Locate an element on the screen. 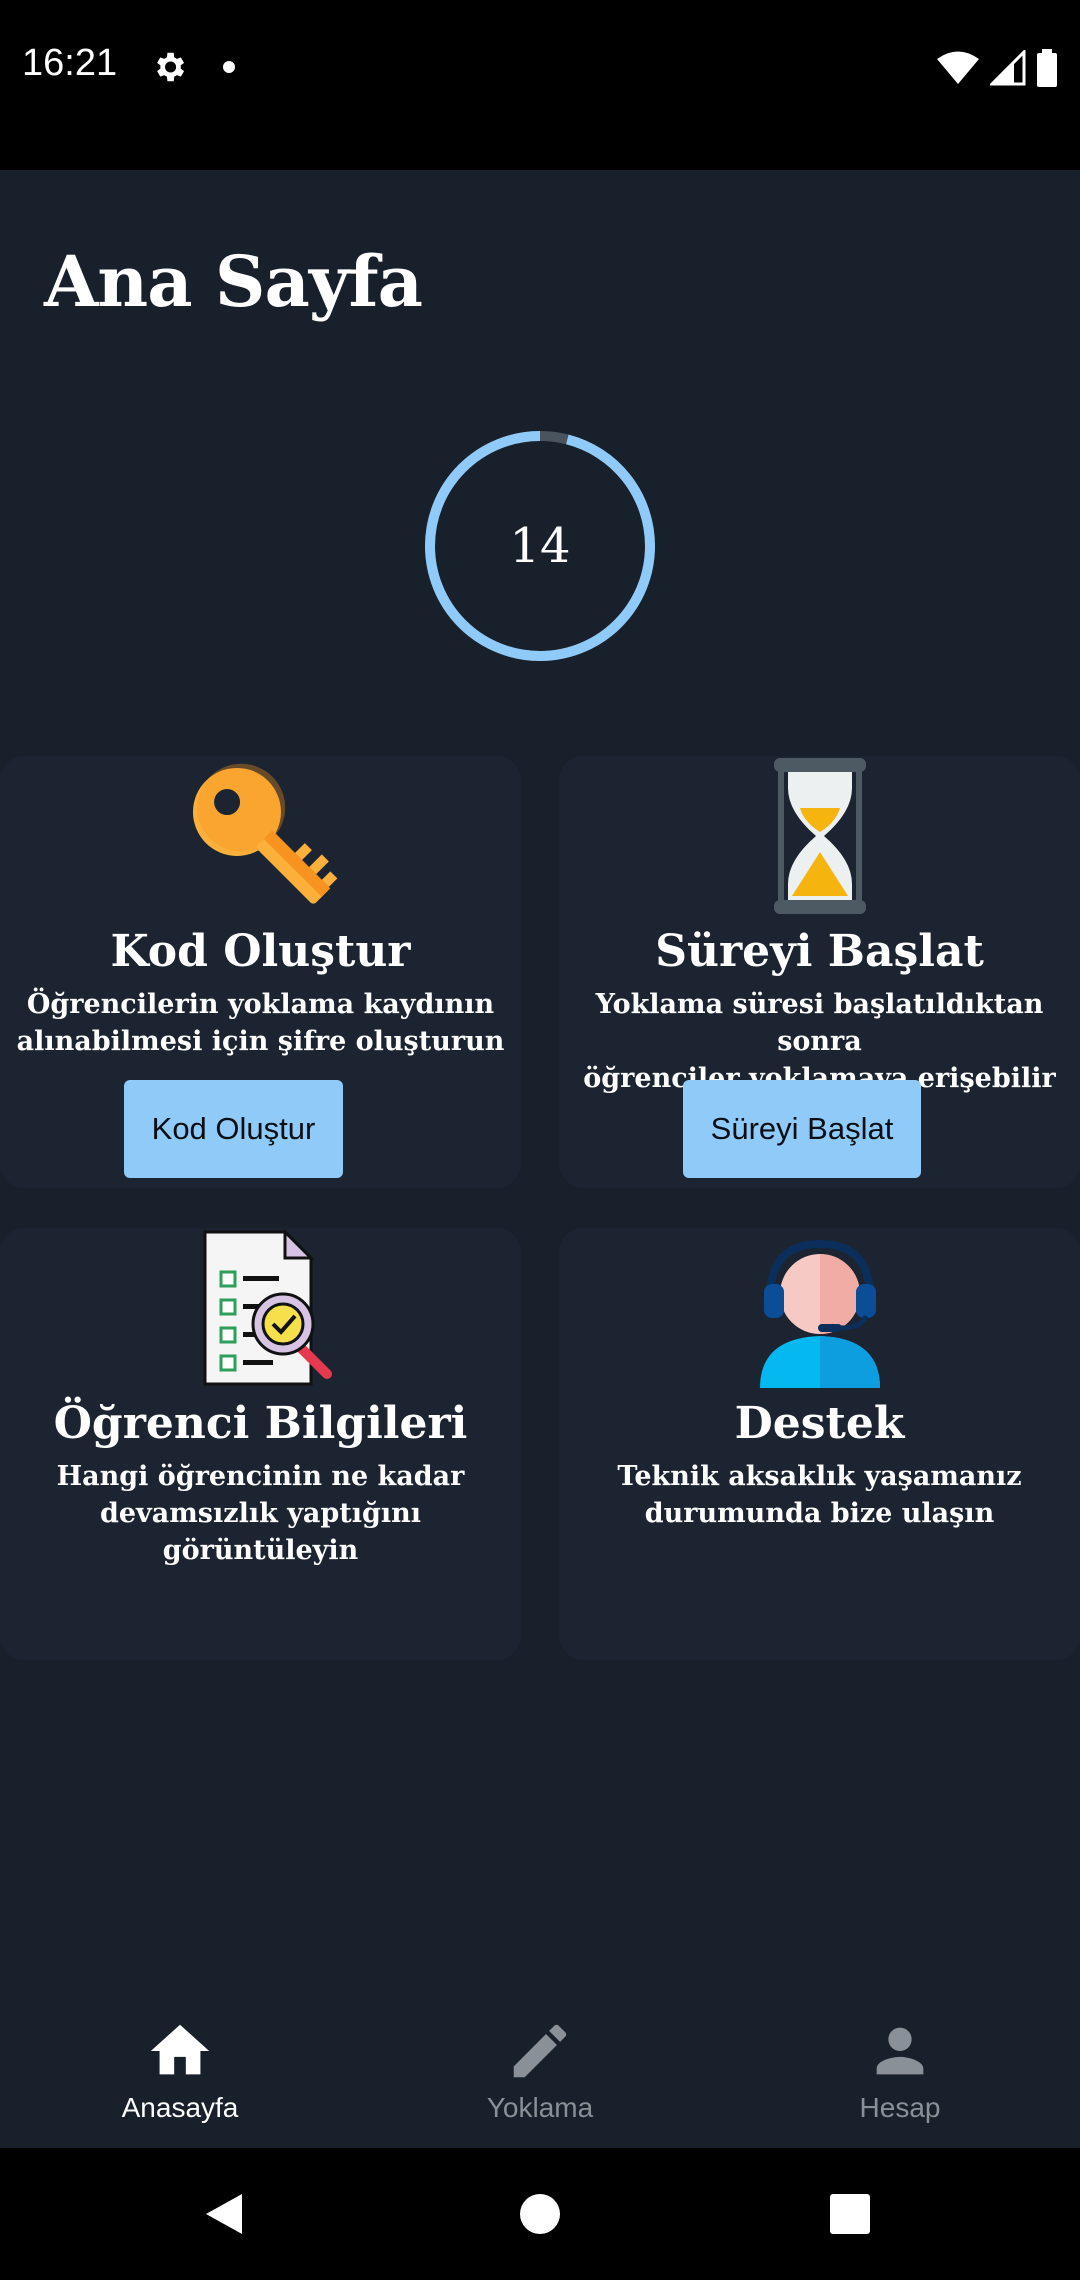 Image resolution: width=1080 pixels, height=2280 pixels. notification-dot-icon is located at coordinates (229, 67).